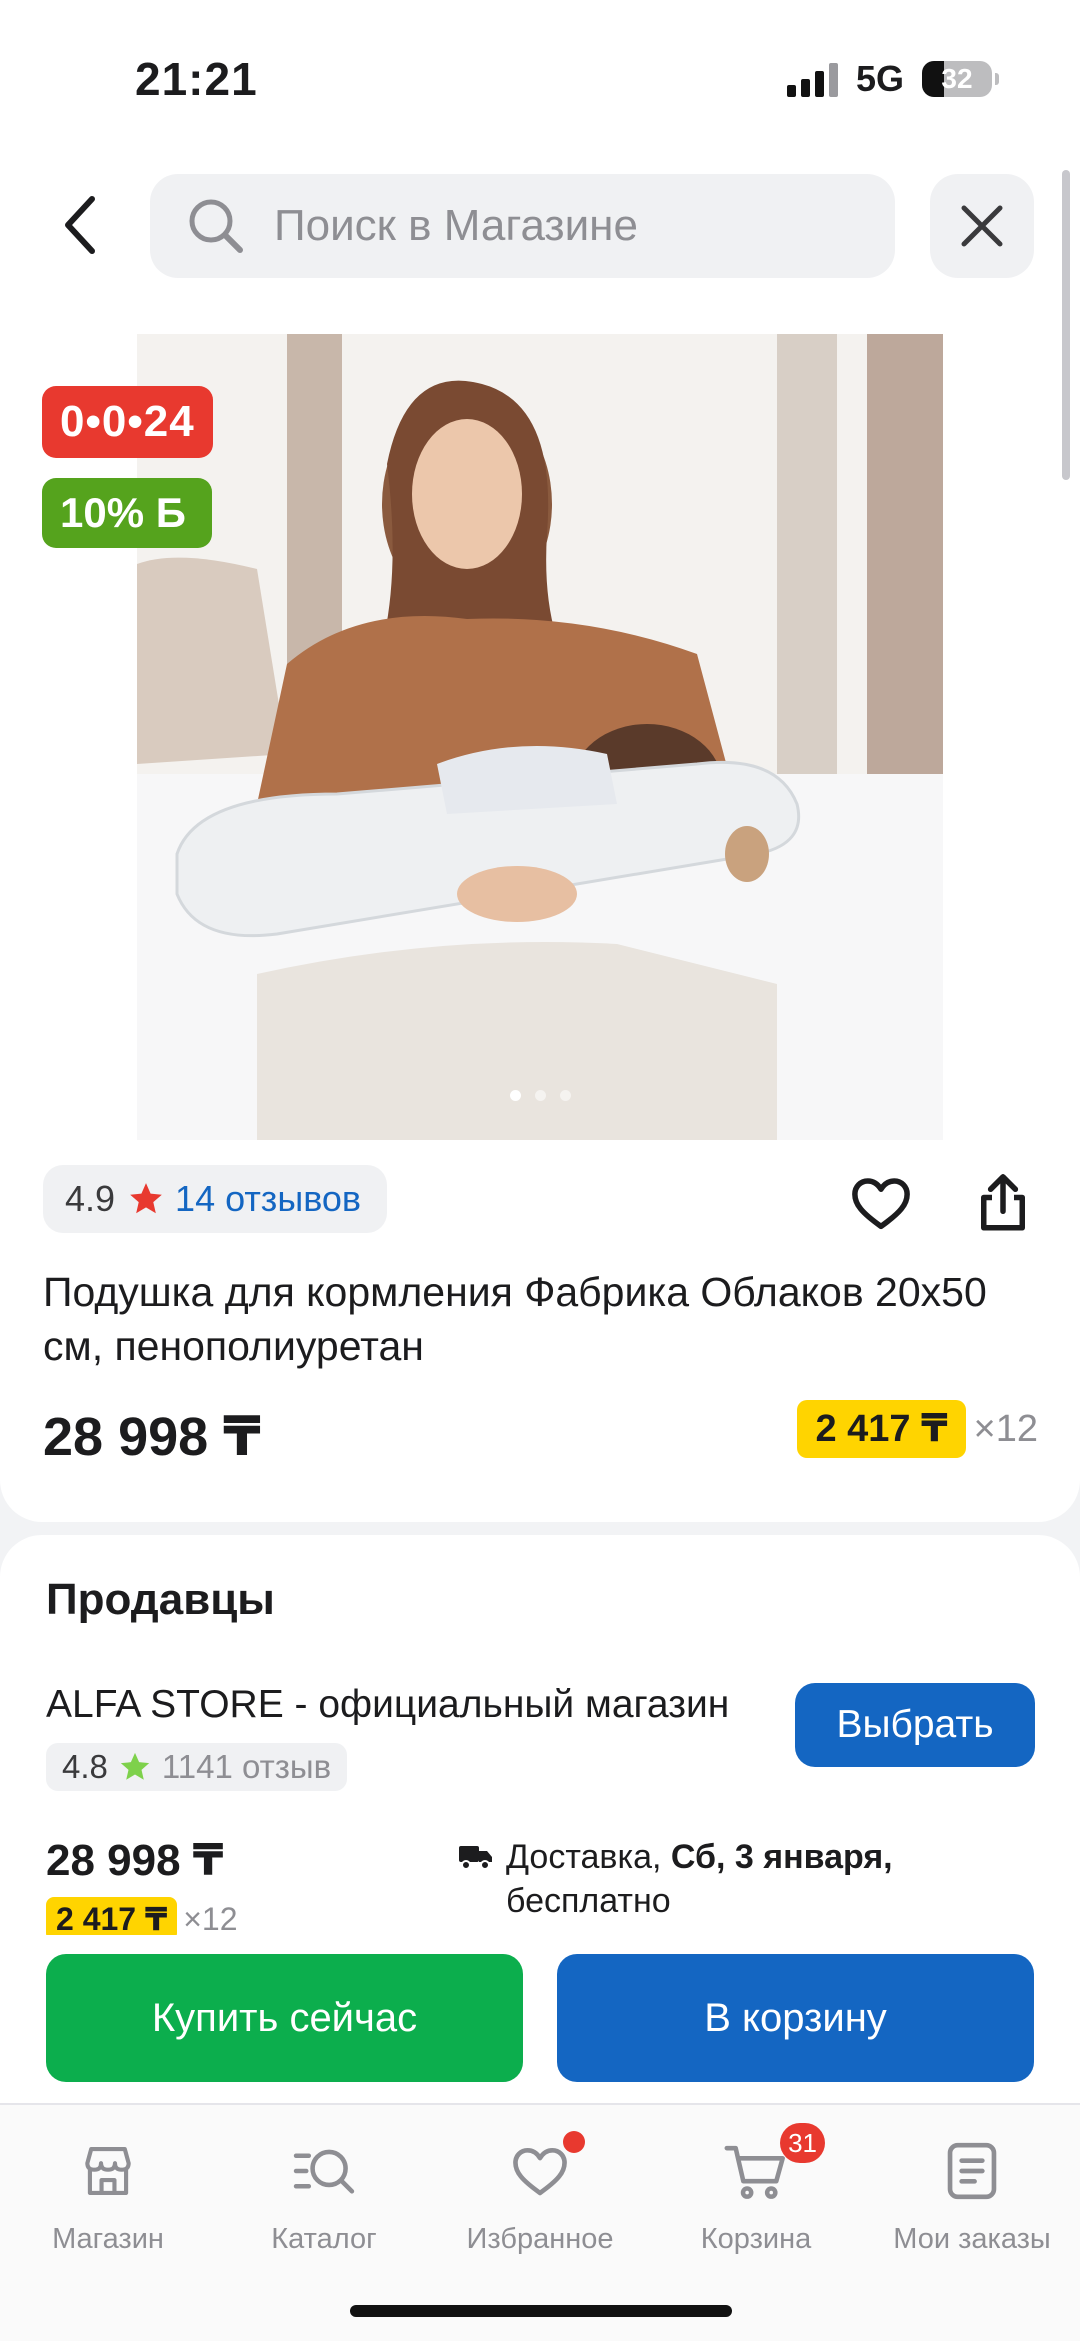 The width and height of the screenshot is (1080, 2341). Describe the element at coordinates (699, 1879) in the screenshot. I see `delivery-text: Доставка, Сб, 3 января, бесплатно` at that location.